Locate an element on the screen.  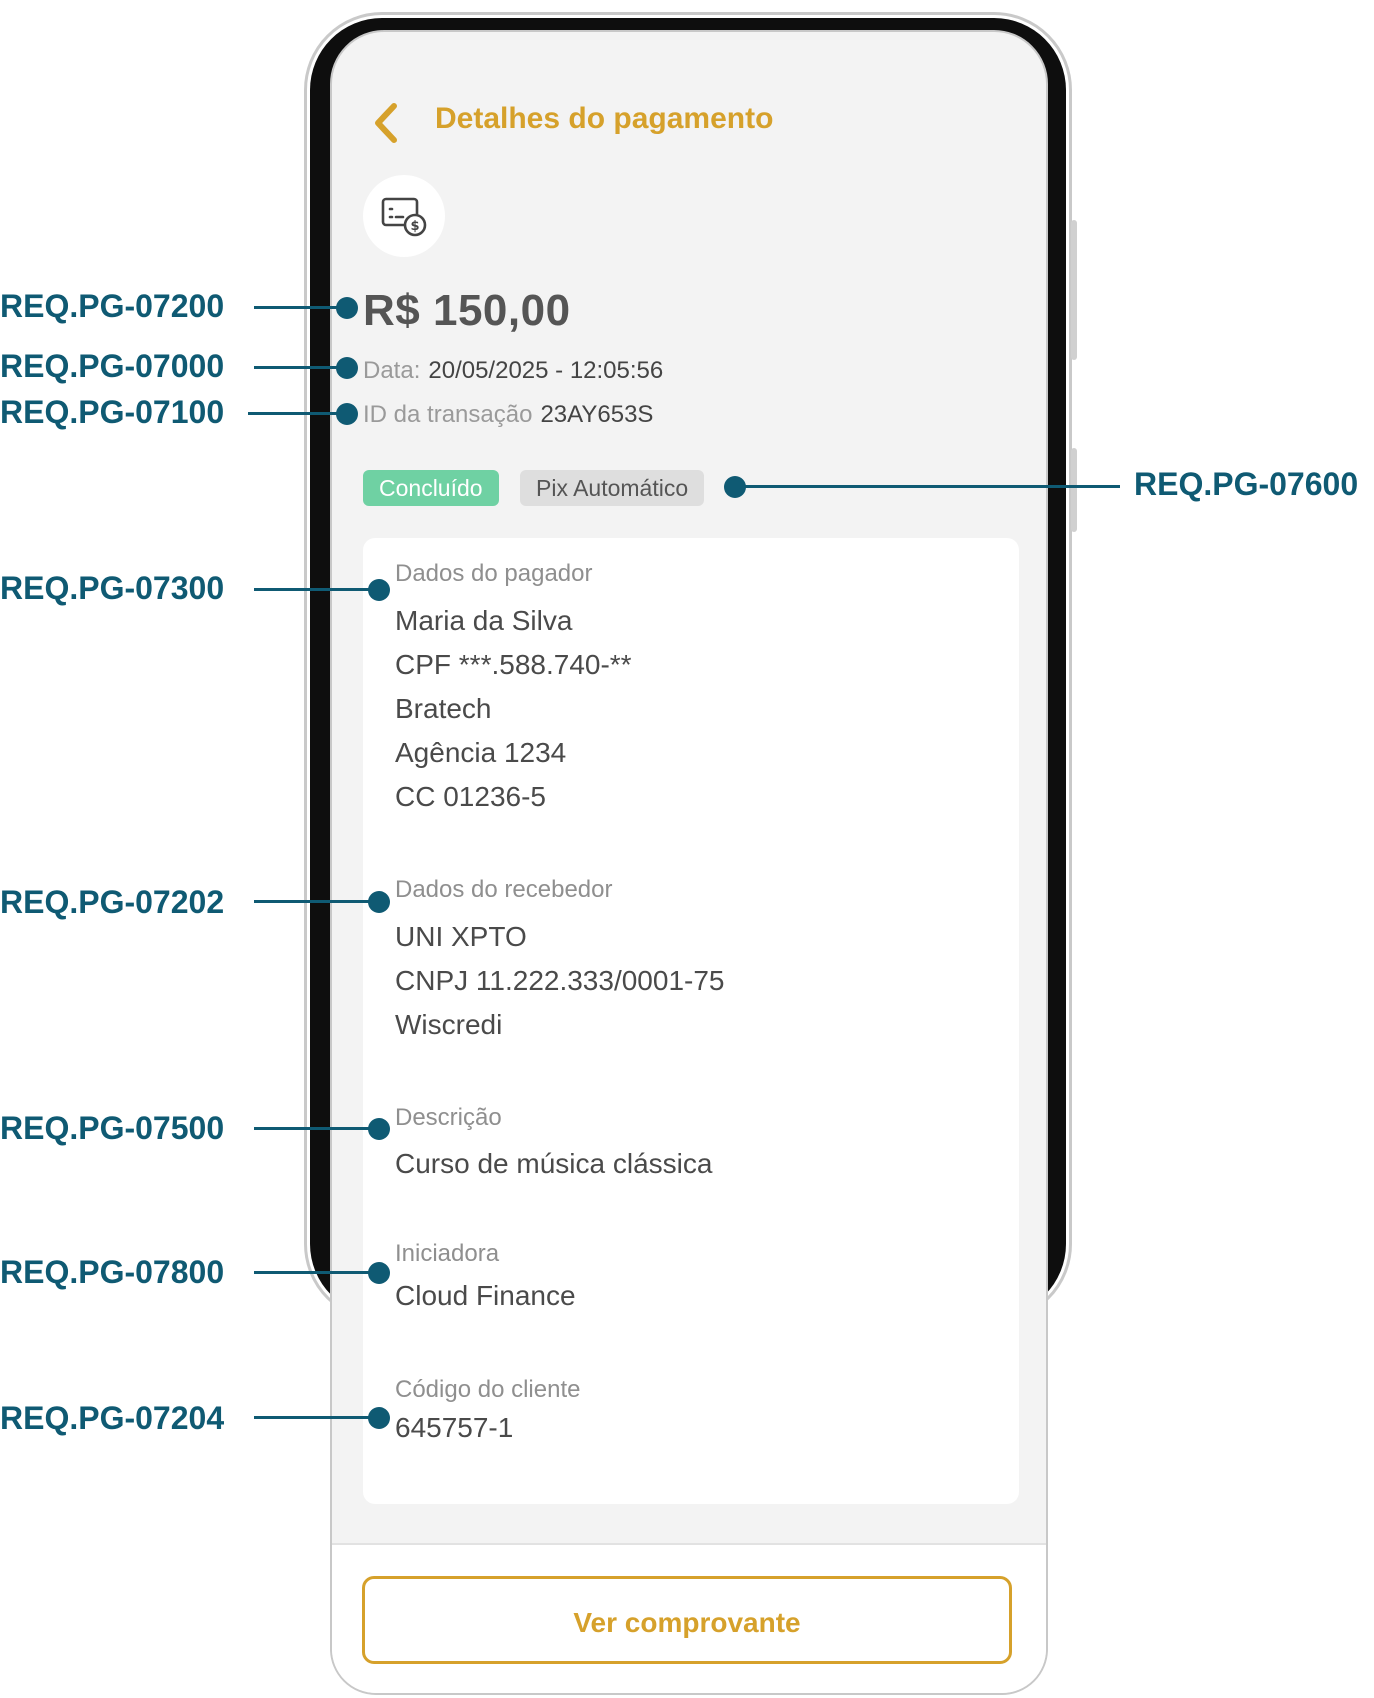
initiator-value: Cloud Finance is located at coordinates (485, 1295).